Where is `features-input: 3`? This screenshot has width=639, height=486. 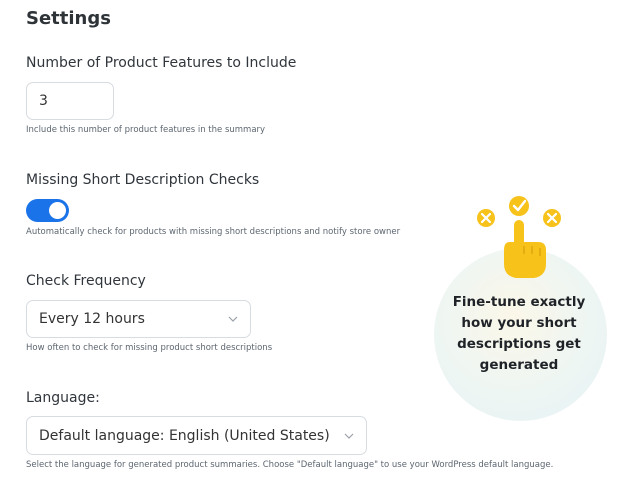
features-input: 3 is located at coordinates (70, 101).